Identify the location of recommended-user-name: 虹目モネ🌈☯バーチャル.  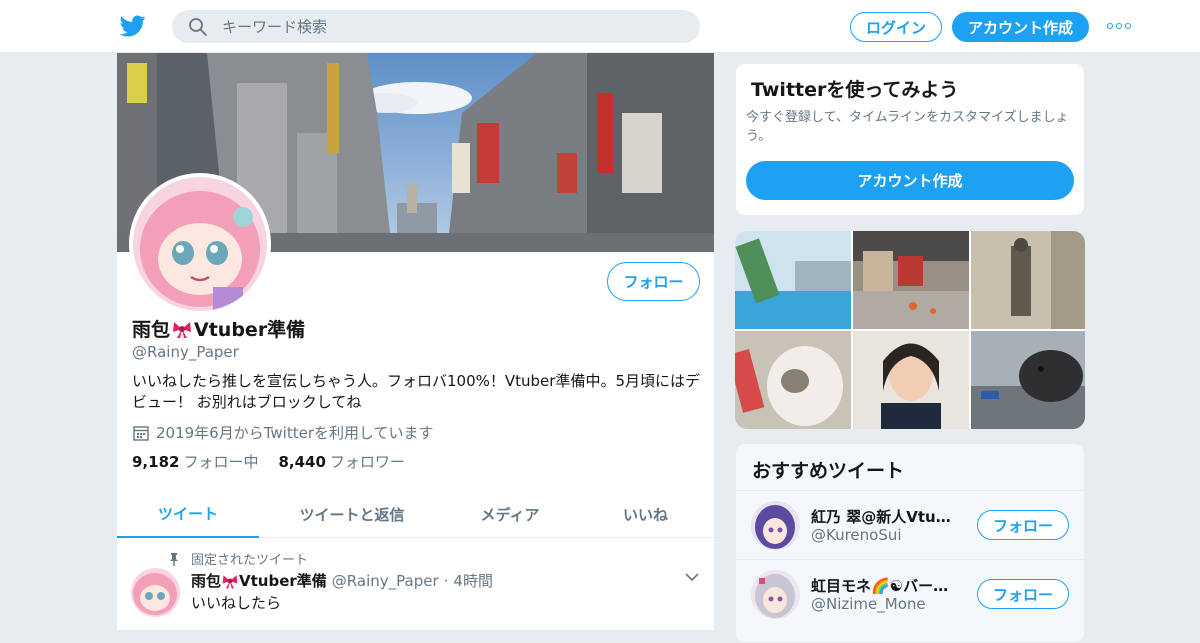
(886, 585).